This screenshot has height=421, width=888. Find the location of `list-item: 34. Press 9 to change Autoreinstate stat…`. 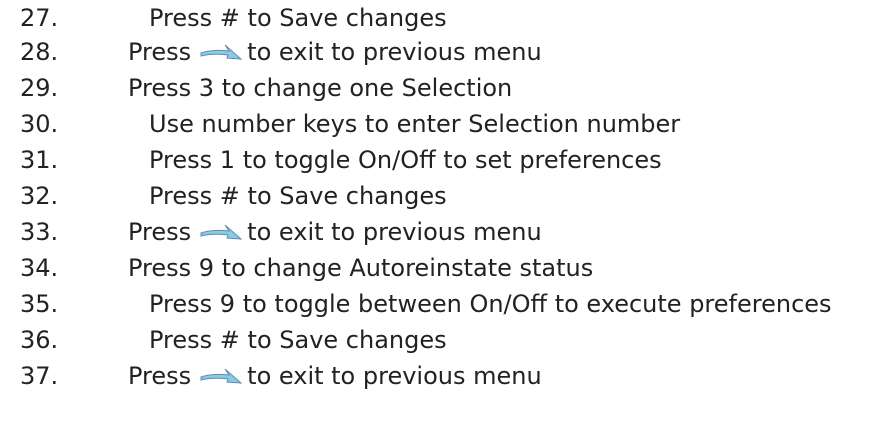

list-item: 34. Press 9 to change Autoreinstate stat… is located at coordinates (444, 268).